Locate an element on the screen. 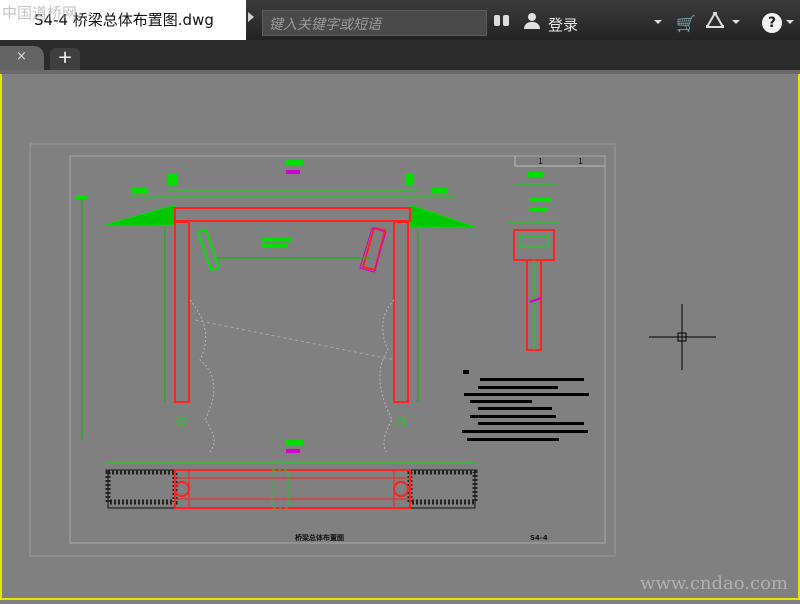 The width and height of the screenshot is (800, 604). notes is located at coordinates (525, 405).